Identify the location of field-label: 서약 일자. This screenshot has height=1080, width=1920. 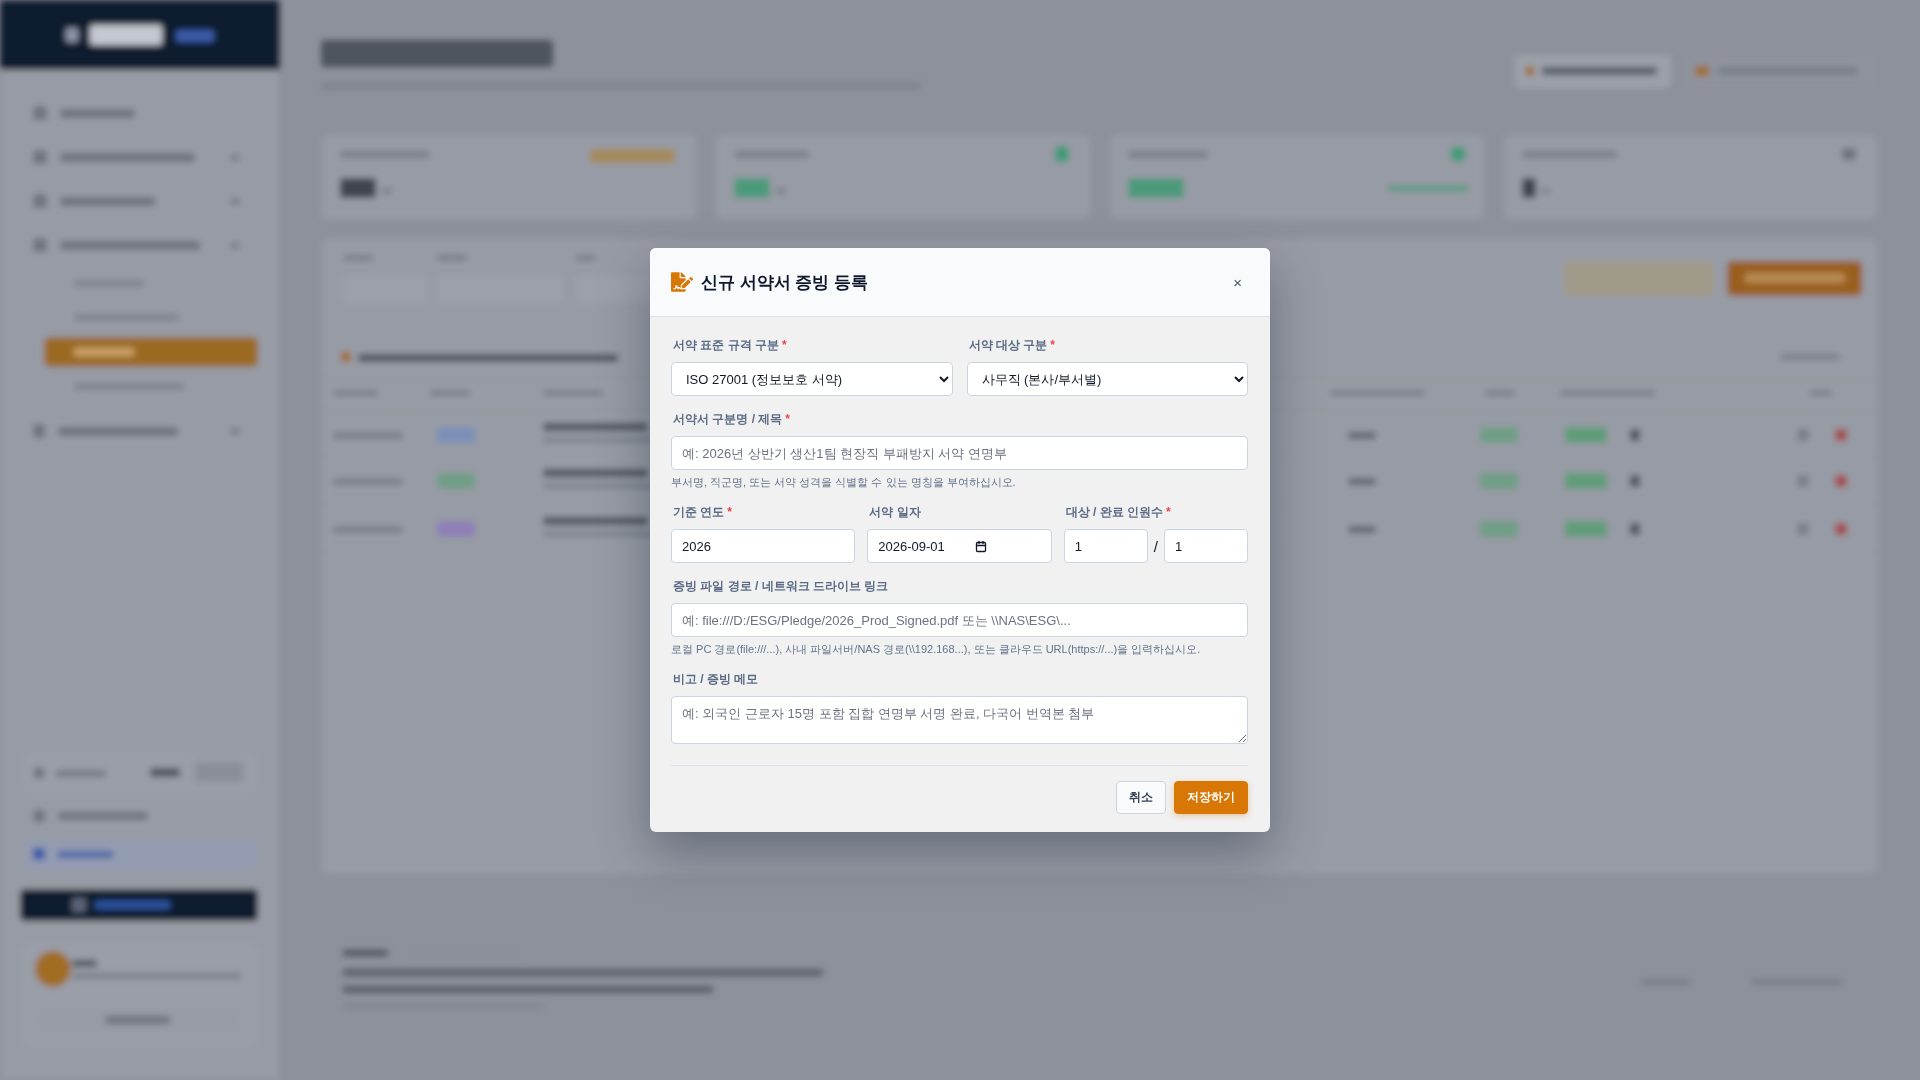
(895, 512).